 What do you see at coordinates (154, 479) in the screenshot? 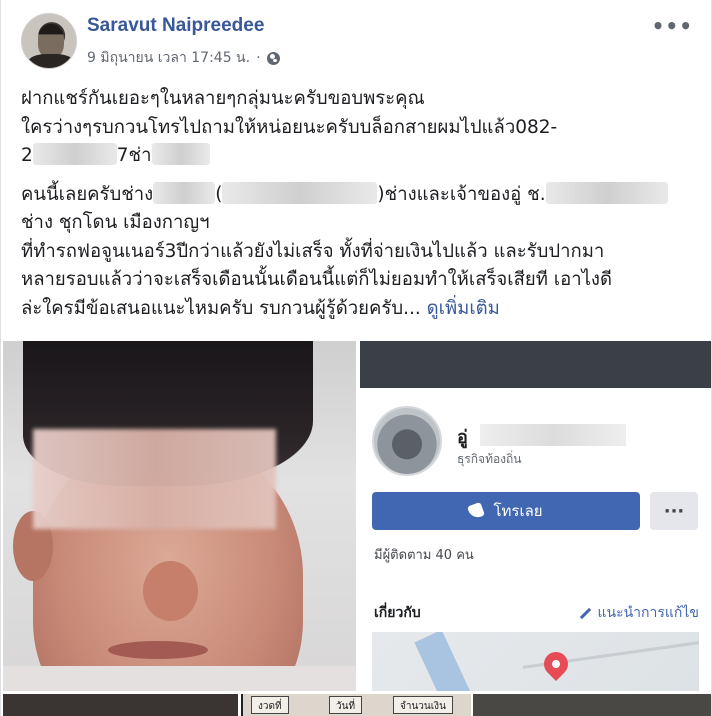
I see `photo-blur-censor` at bounding box center [154, 479].